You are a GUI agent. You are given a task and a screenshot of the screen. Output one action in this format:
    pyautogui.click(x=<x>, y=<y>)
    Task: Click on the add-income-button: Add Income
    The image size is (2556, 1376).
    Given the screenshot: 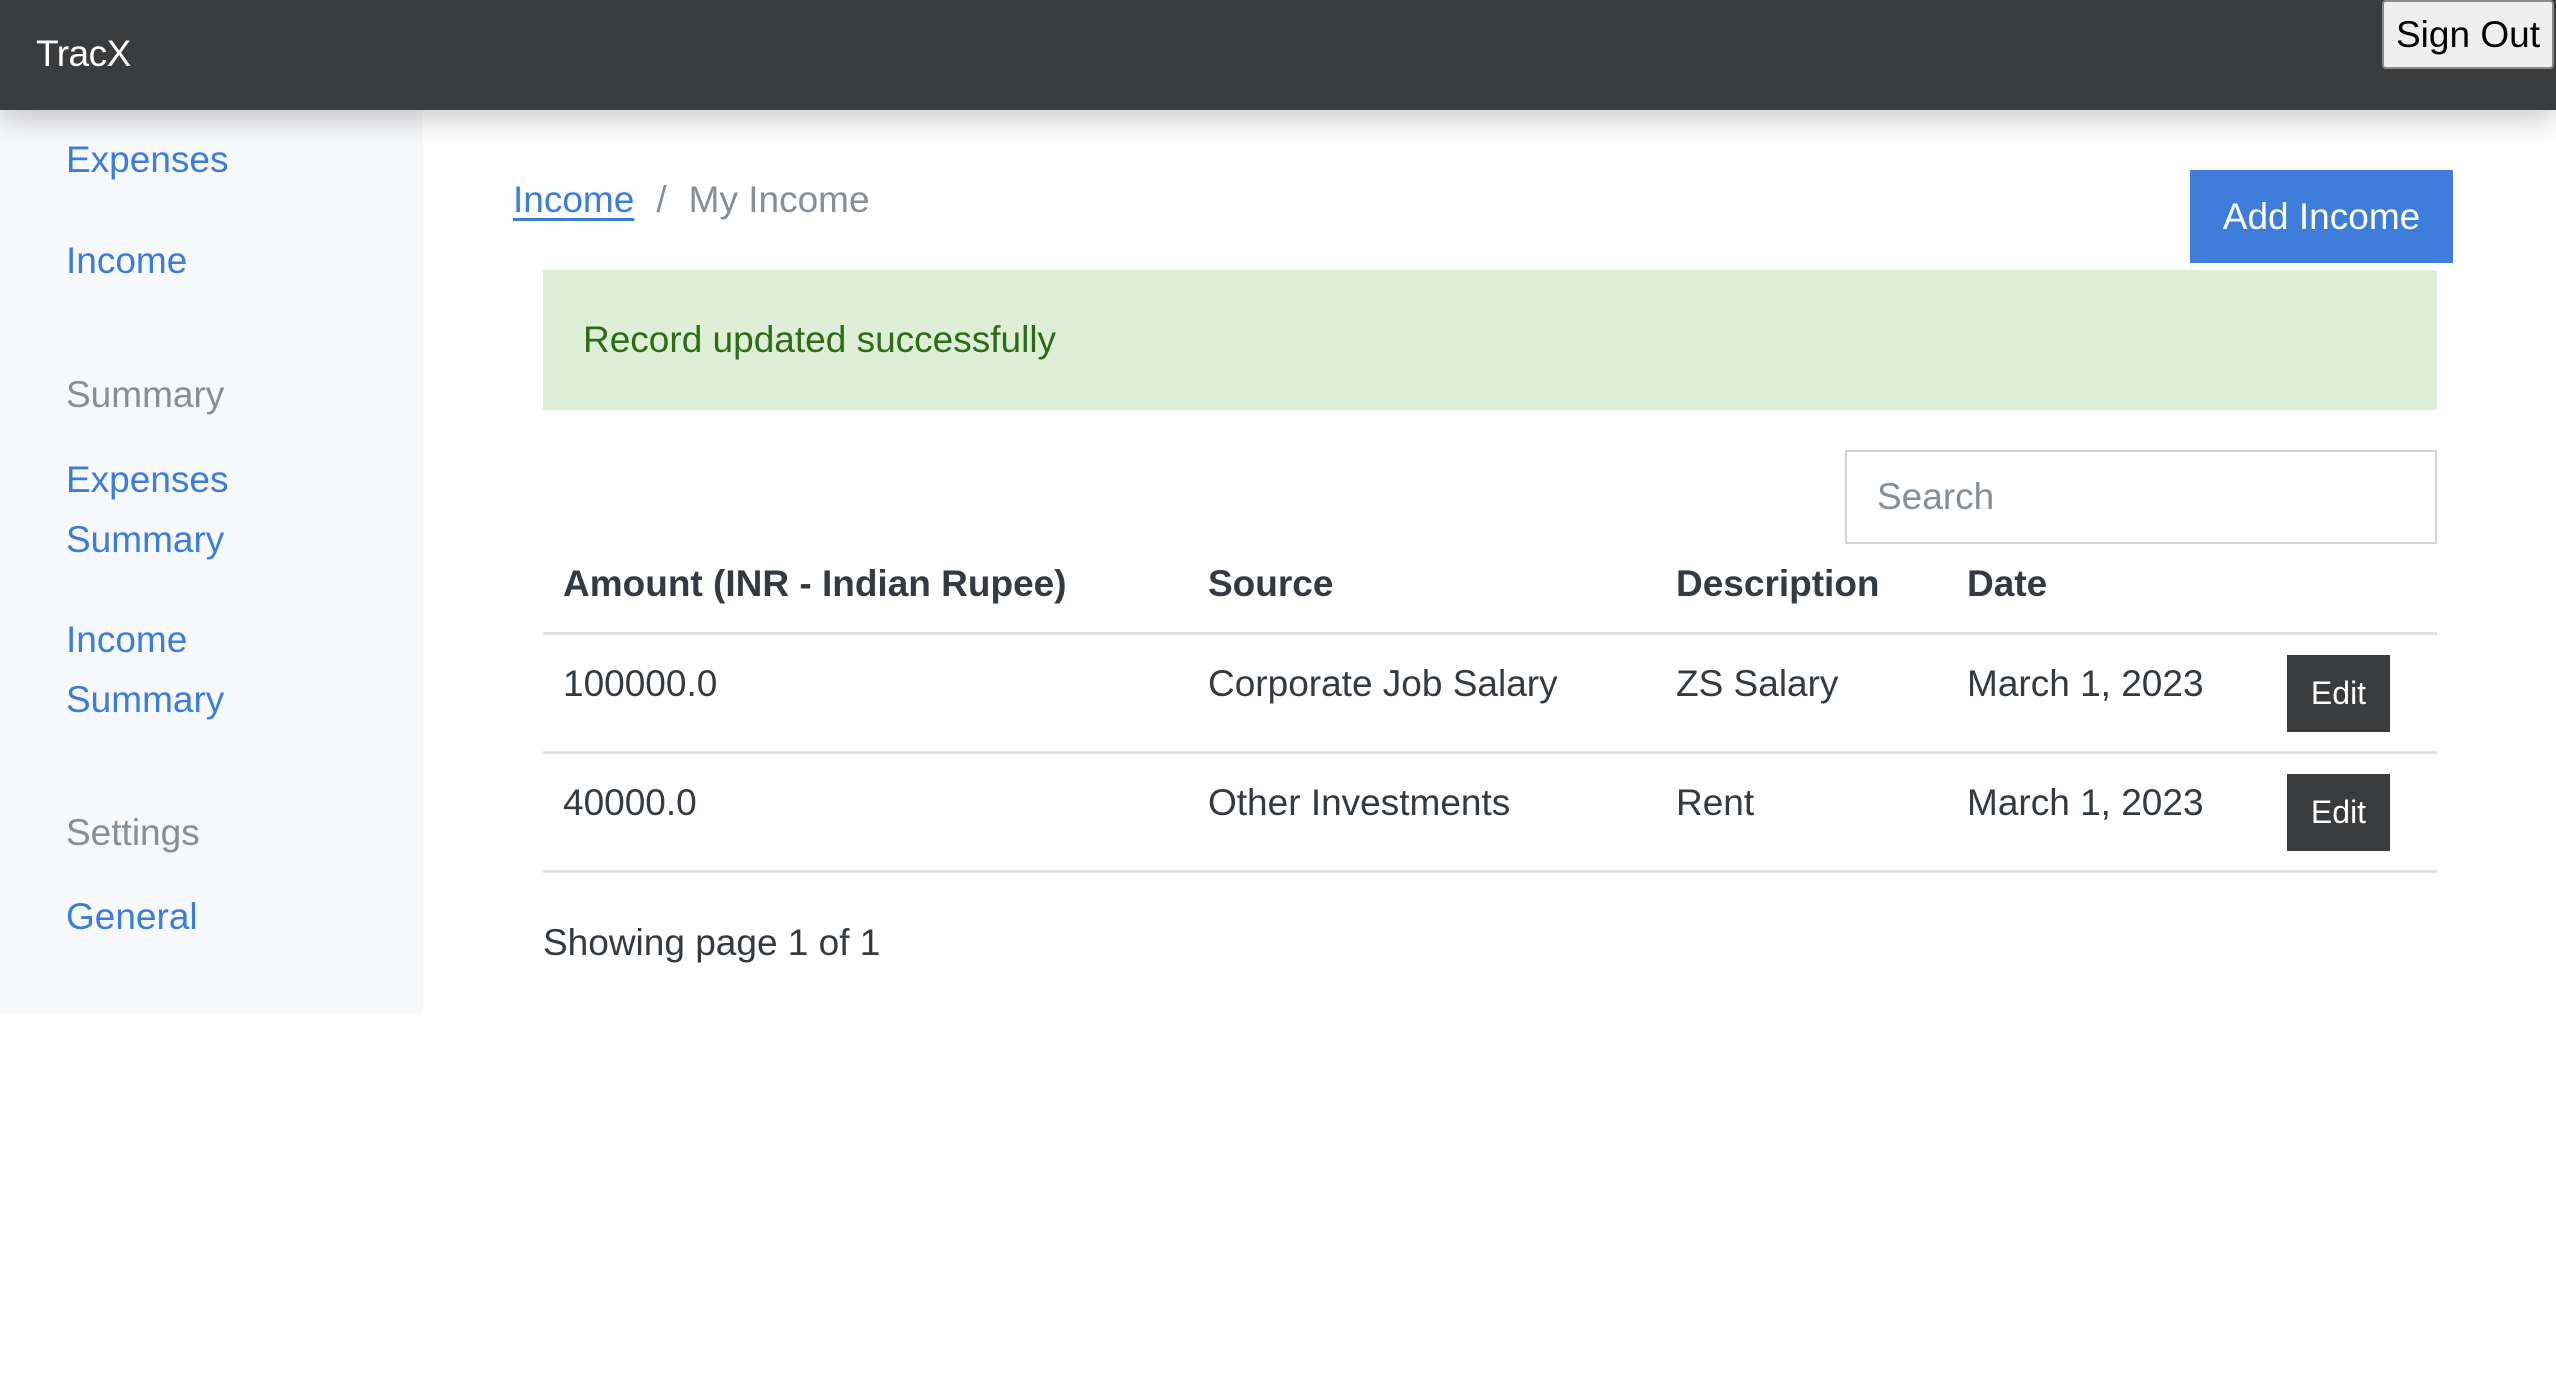 What is the action you would take?
    pyautogui.click(x=2321, y=216)
    